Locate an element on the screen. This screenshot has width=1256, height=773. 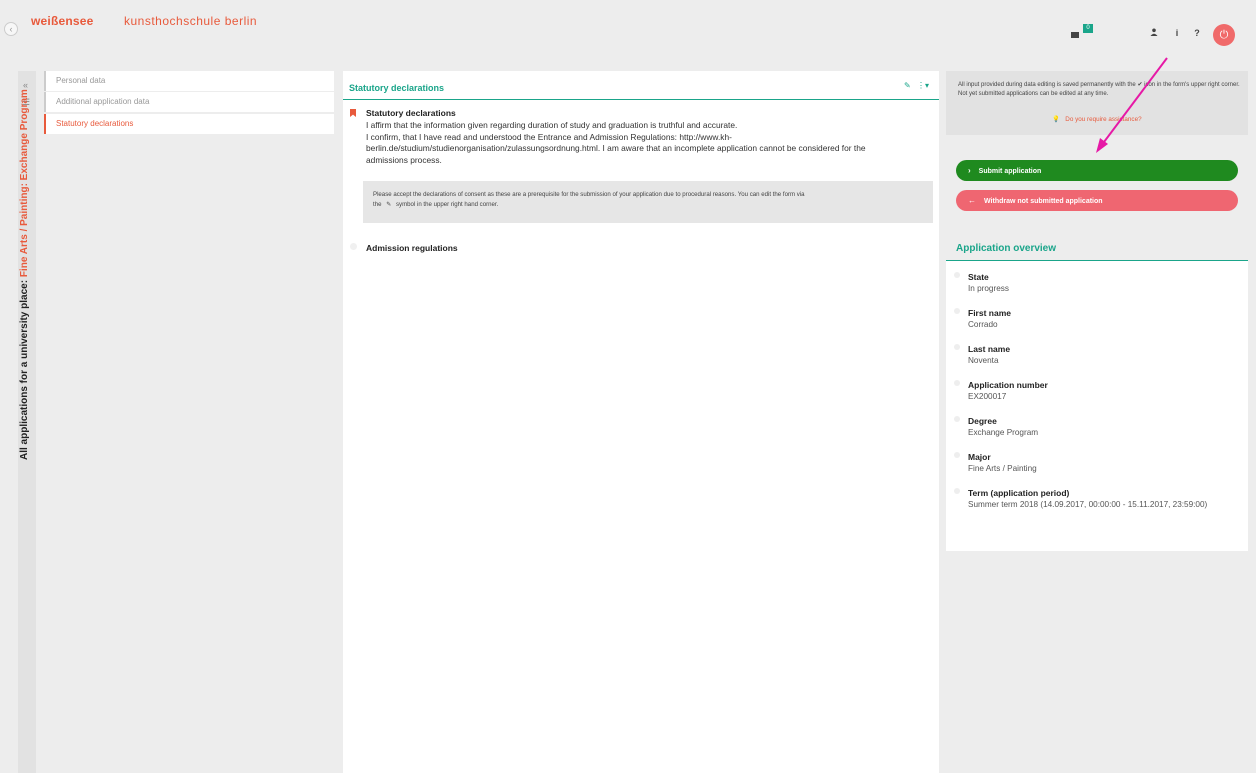
declaration-line: admissions process. is located at coordinates (404, 159).